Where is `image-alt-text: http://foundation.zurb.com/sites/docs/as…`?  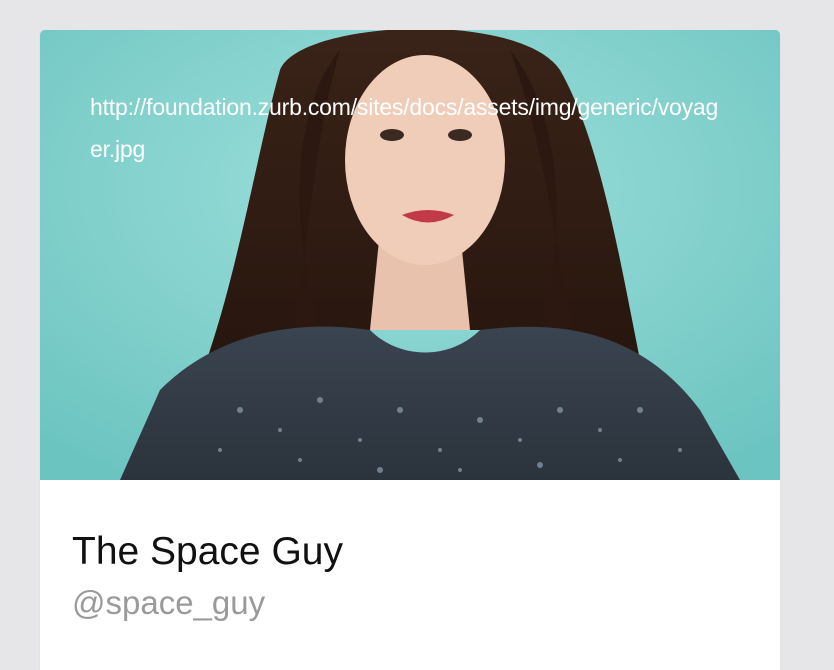
image-alt-text: http://foundation.zurb.com/sites/docs/as… is located at coordinates (404, 128).